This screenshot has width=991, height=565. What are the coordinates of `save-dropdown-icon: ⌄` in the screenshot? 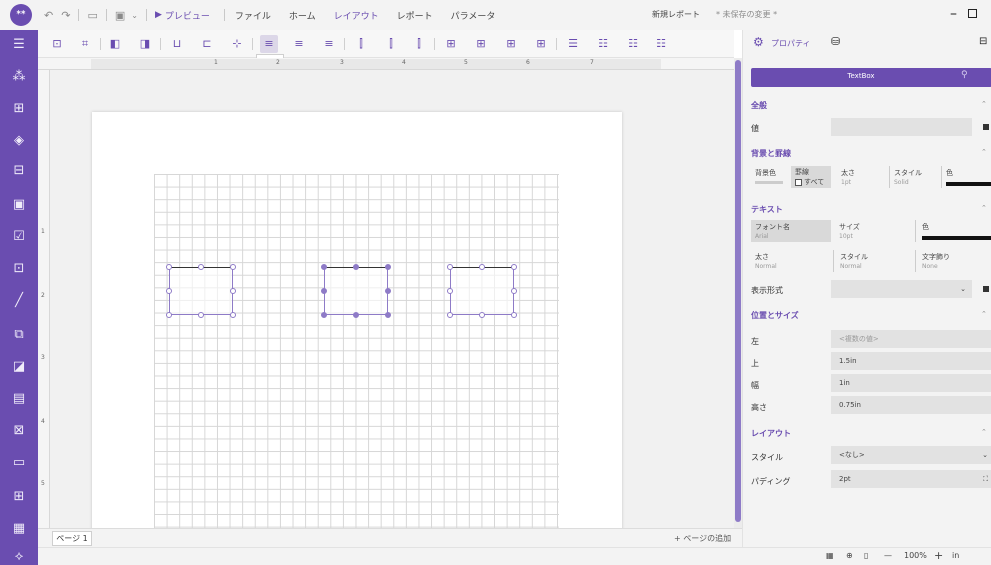 It's located at (134, 15).